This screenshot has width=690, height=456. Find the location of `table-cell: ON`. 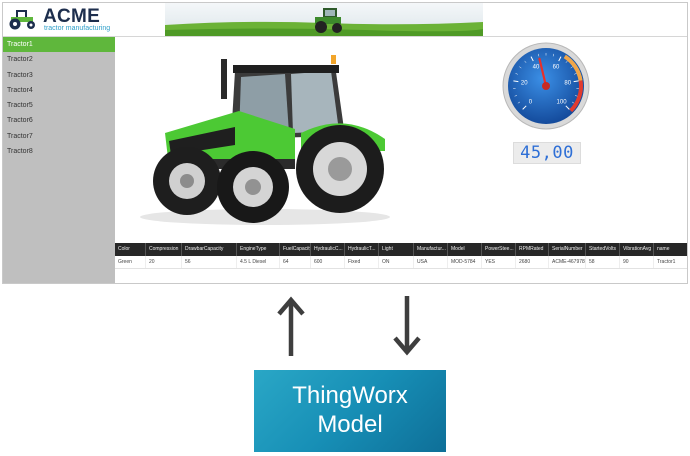

table-cell: ON is located at coordinates (396, 262).